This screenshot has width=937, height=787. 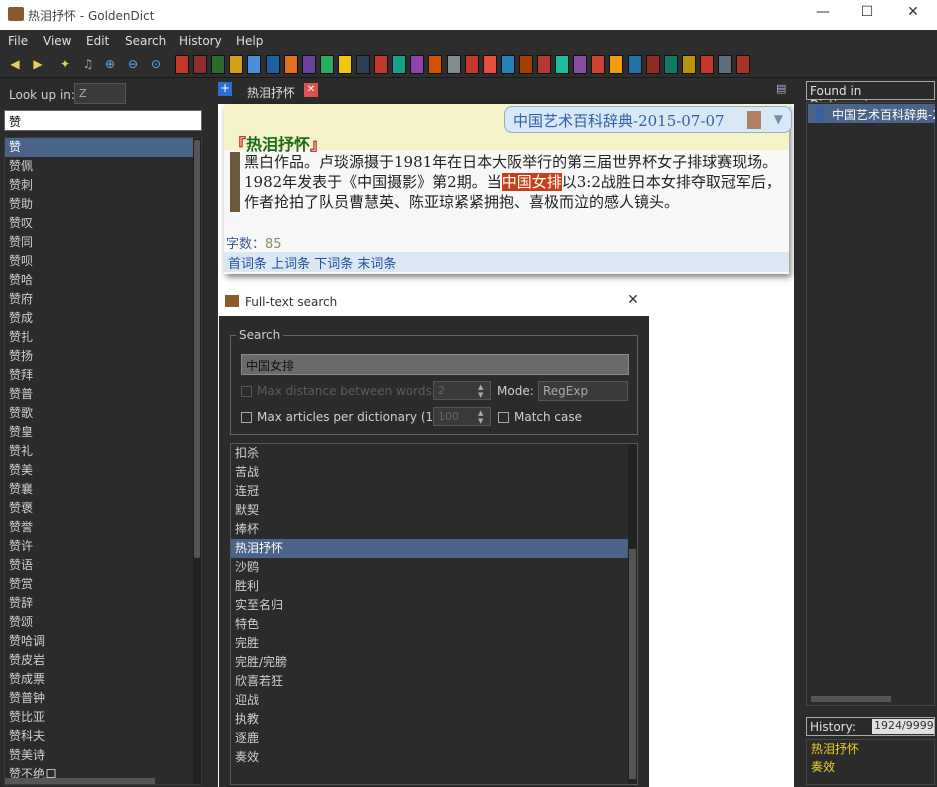 What do you see at coordinates (506, 262) in the screenshot?
I see `entry-nav-links: 首词条 上词条 下词条 末词条` at bounding box center [506, 262].